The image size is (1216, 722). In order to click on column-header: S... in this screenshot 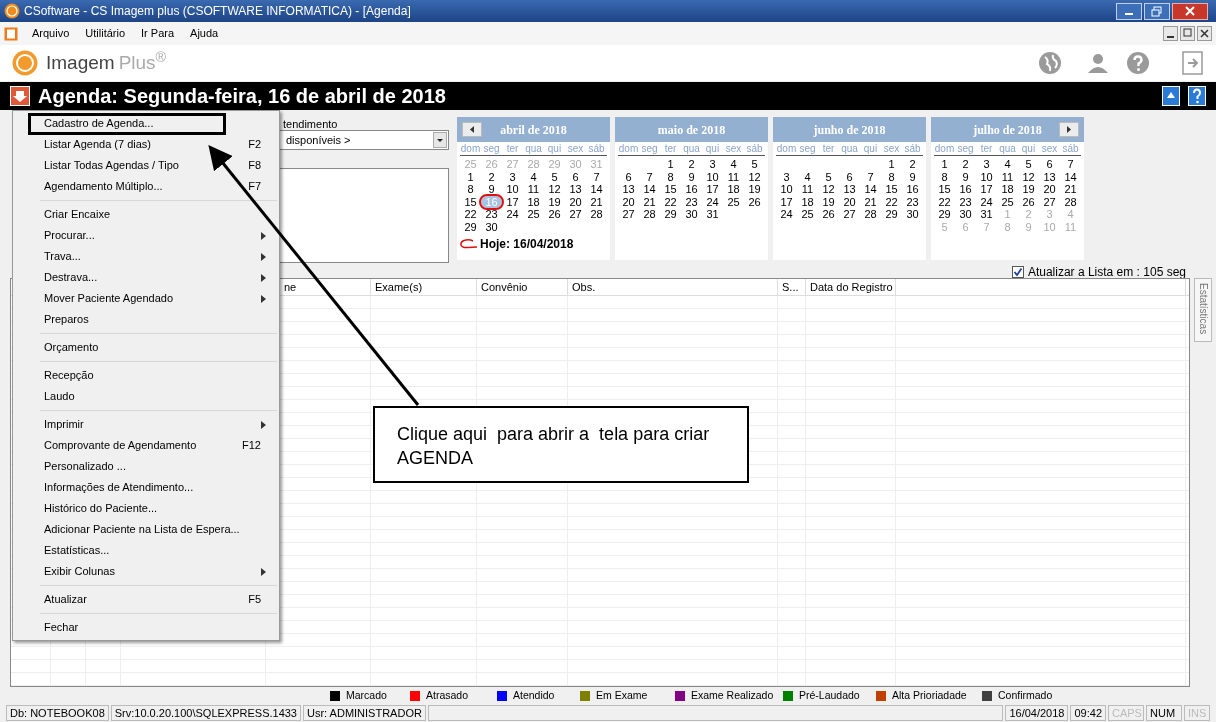, I will do `click(790, 287)`.